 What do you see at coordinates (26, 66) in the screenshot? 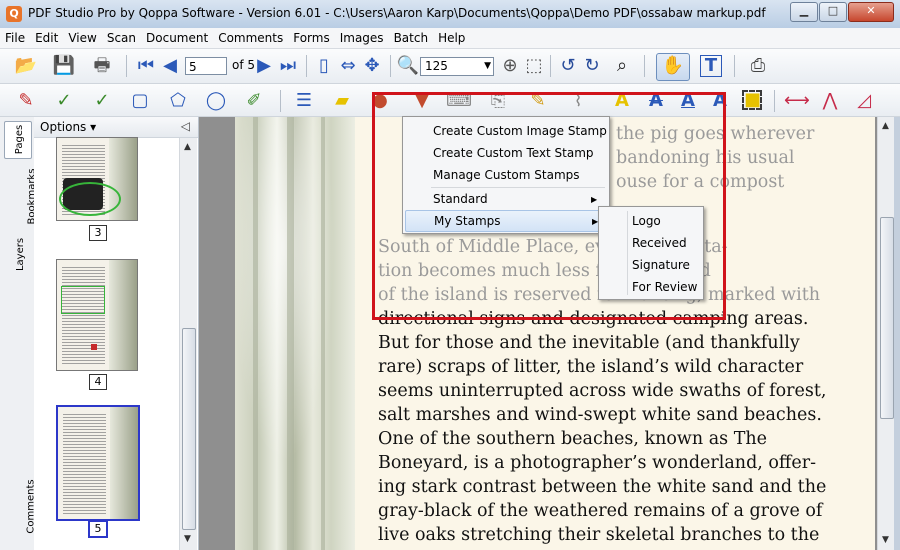
I see `open-folder-icon: 📂` at bounding box center [26, 66].